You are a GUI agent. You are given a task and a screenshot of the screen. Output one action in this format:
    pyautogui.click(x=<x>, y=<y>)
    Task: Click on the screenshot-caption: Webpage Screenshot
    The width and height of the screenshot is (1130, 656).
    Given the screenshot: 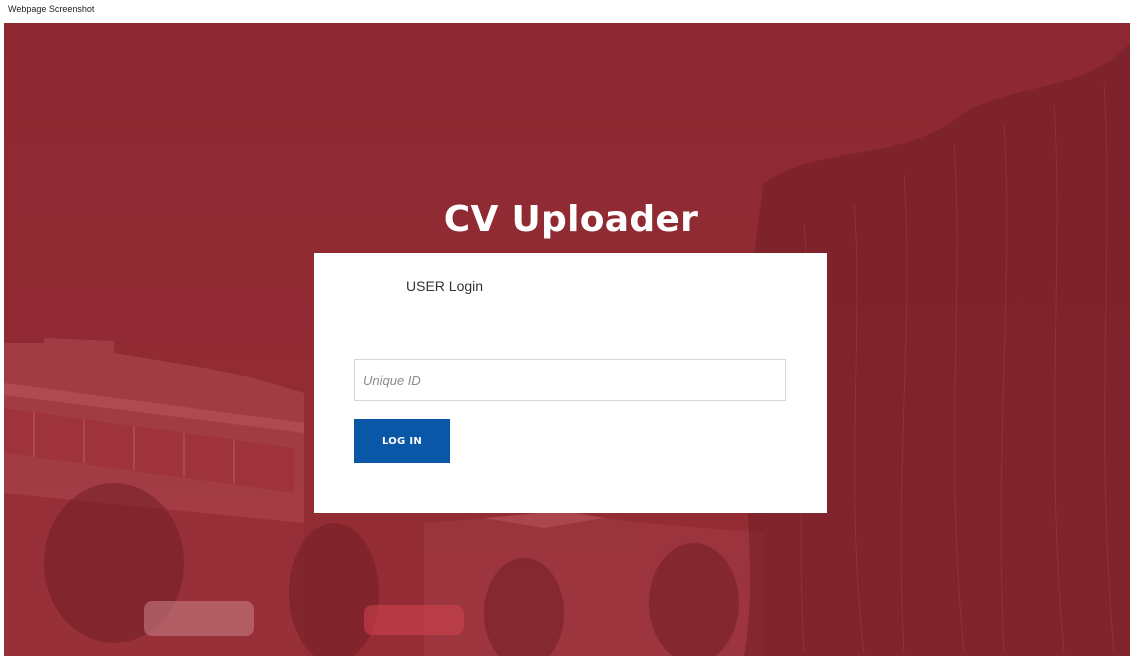 What is the action you would take?
    pyautogui.click(x=51, y=9)
    